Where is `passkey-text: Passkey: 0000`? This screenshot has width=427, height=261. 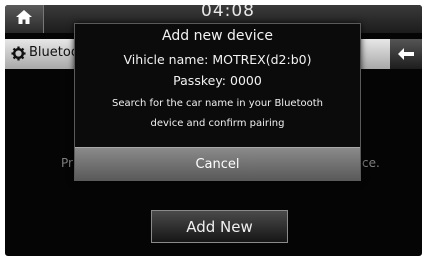 passkey-text: Passkey: 0000 is located at coordinates (217, 80).